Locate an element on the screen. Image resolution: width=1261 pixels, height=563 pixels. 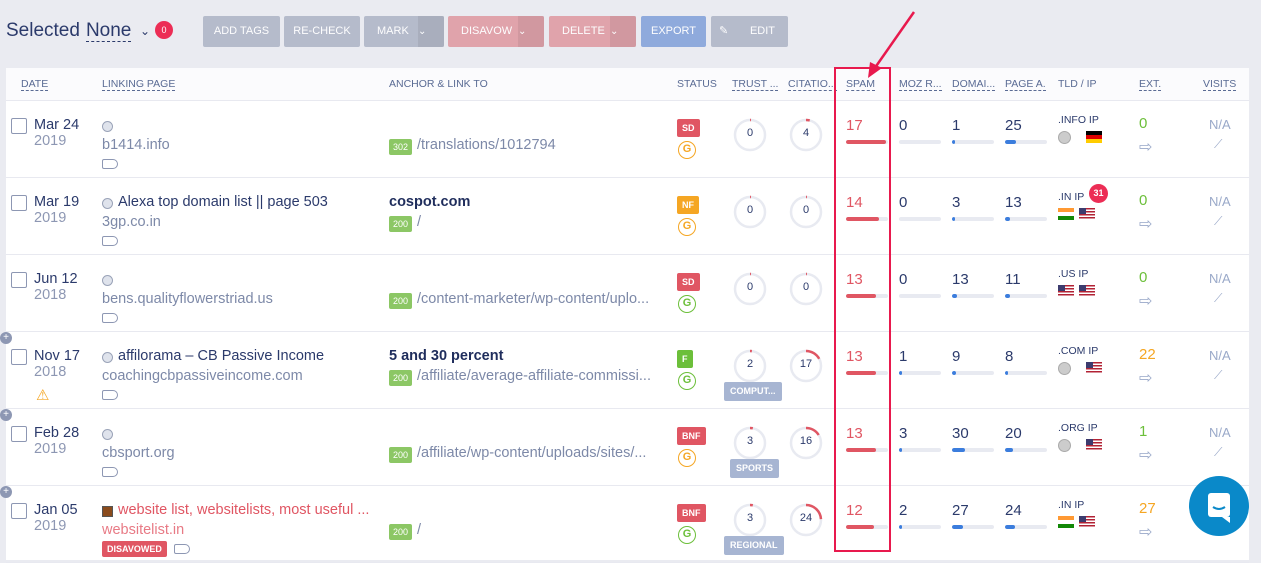
linking-page-title: Alexa top domain list || page 503 is located at coordinates (223, 202).